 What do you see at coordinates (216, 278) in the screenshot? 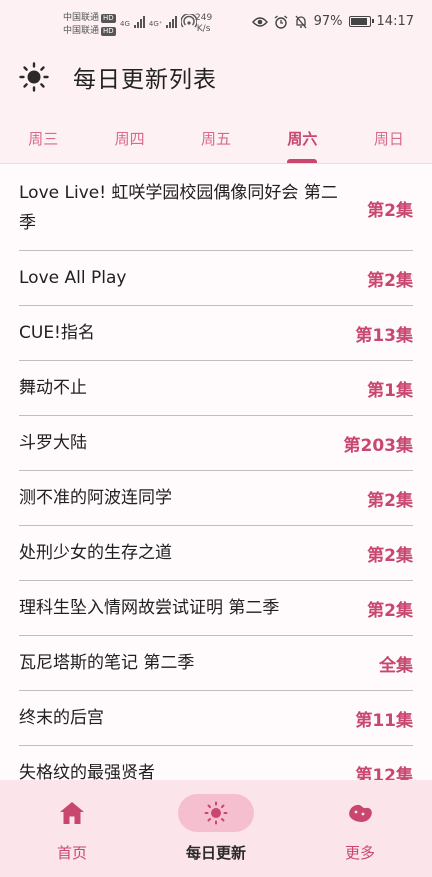
I see `list-item: Love All Play 第2集` at bounding box center [216, 278].